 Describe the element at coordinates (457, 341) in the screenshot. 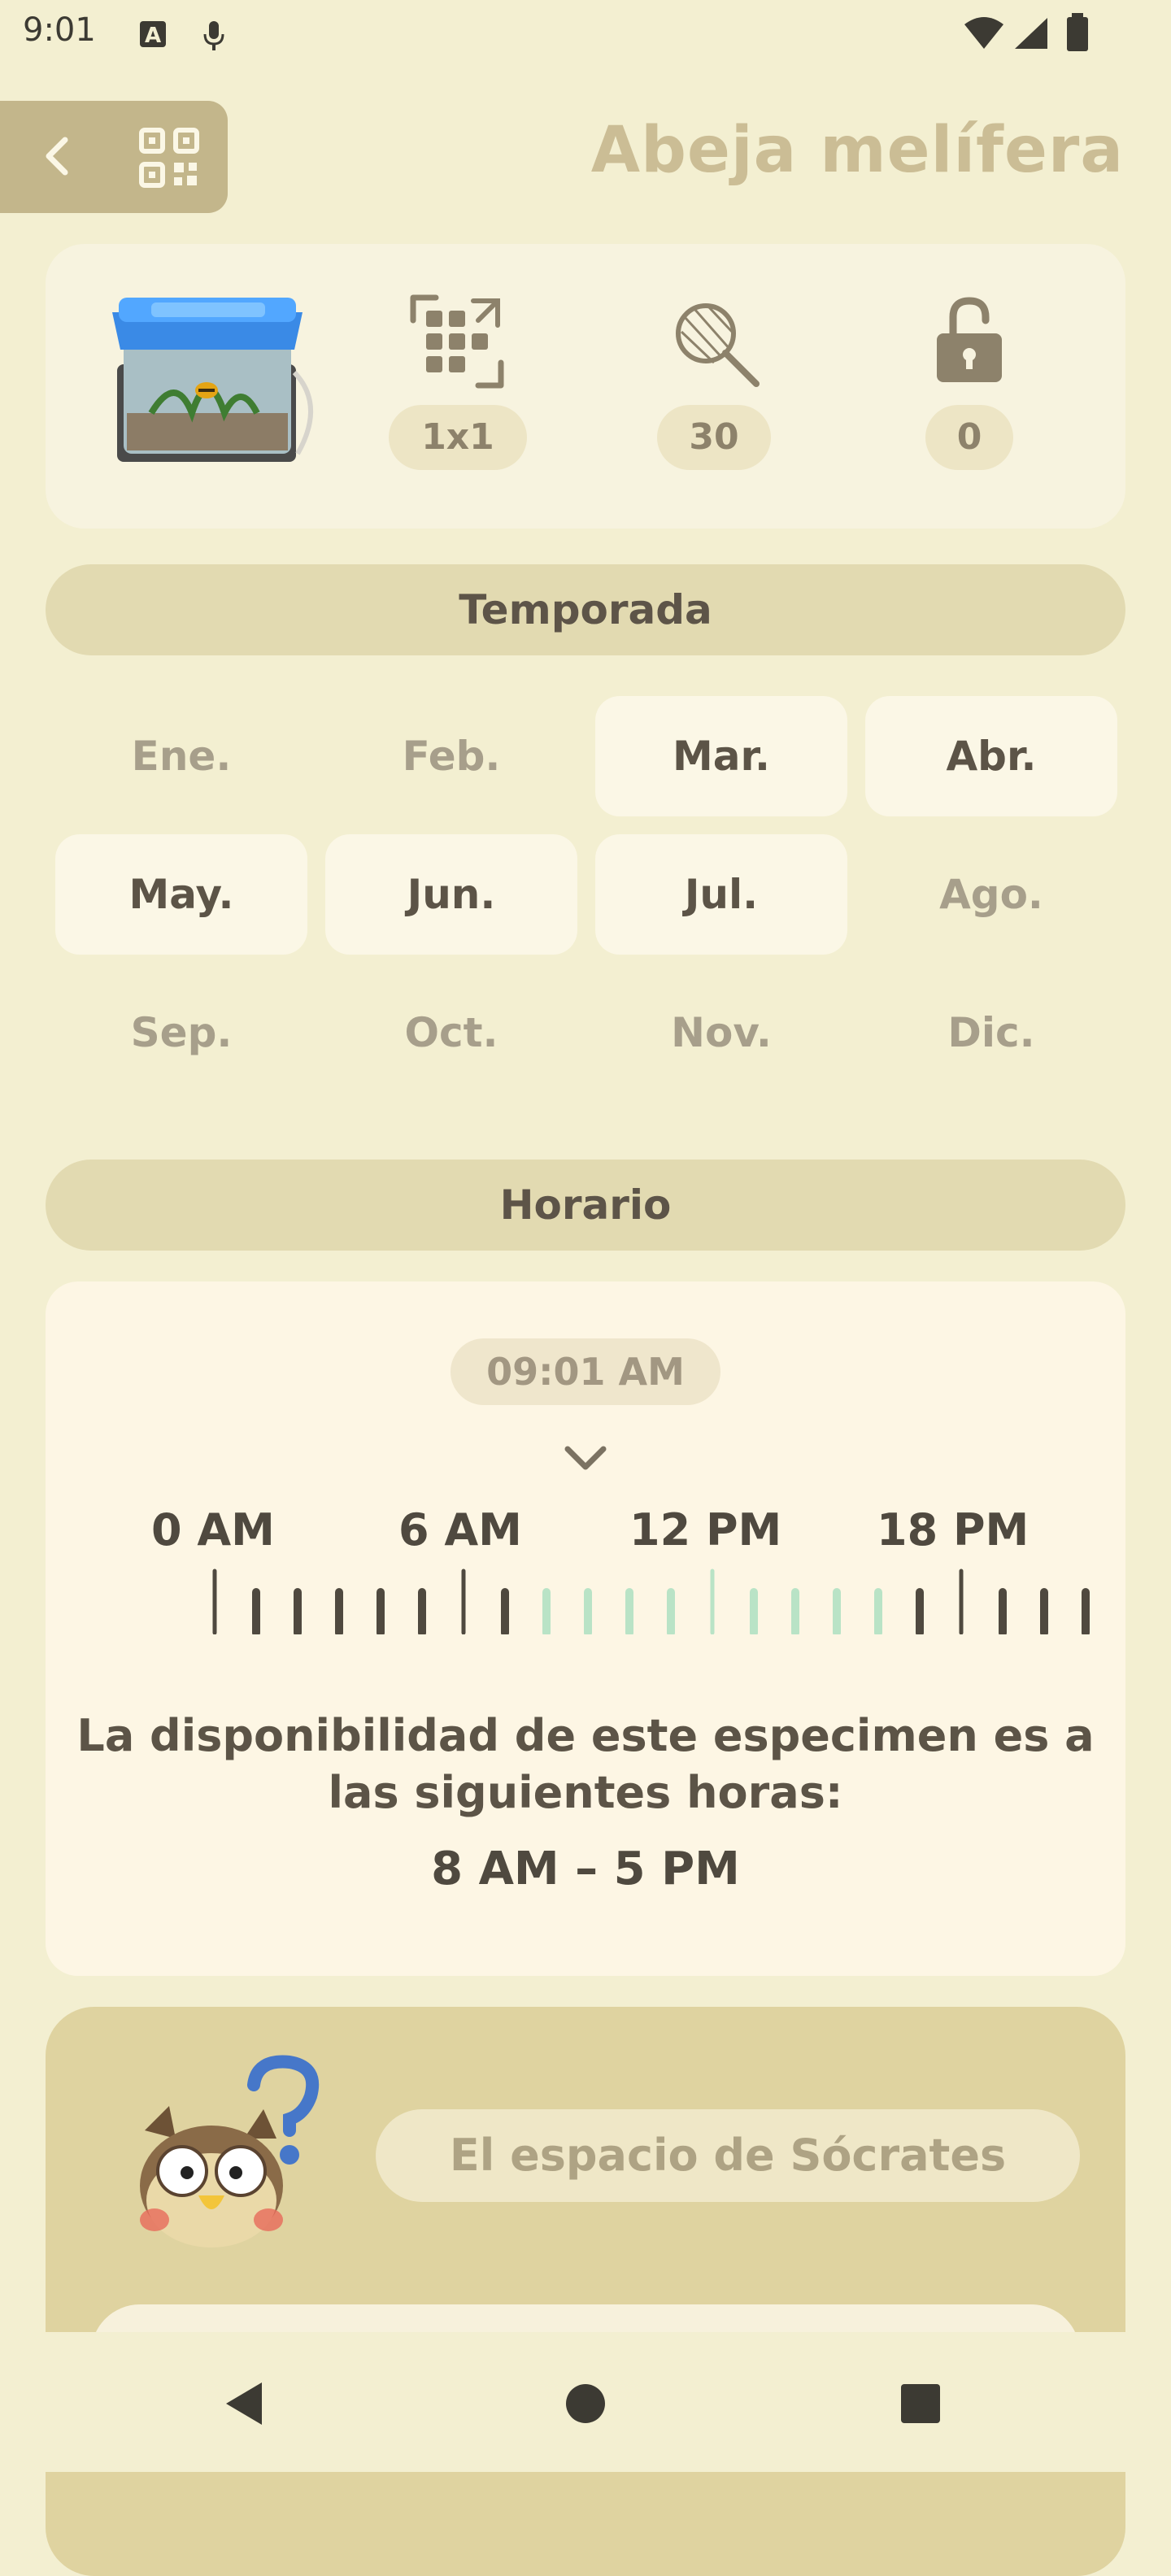

I see `resize-grid-icon` at that location.